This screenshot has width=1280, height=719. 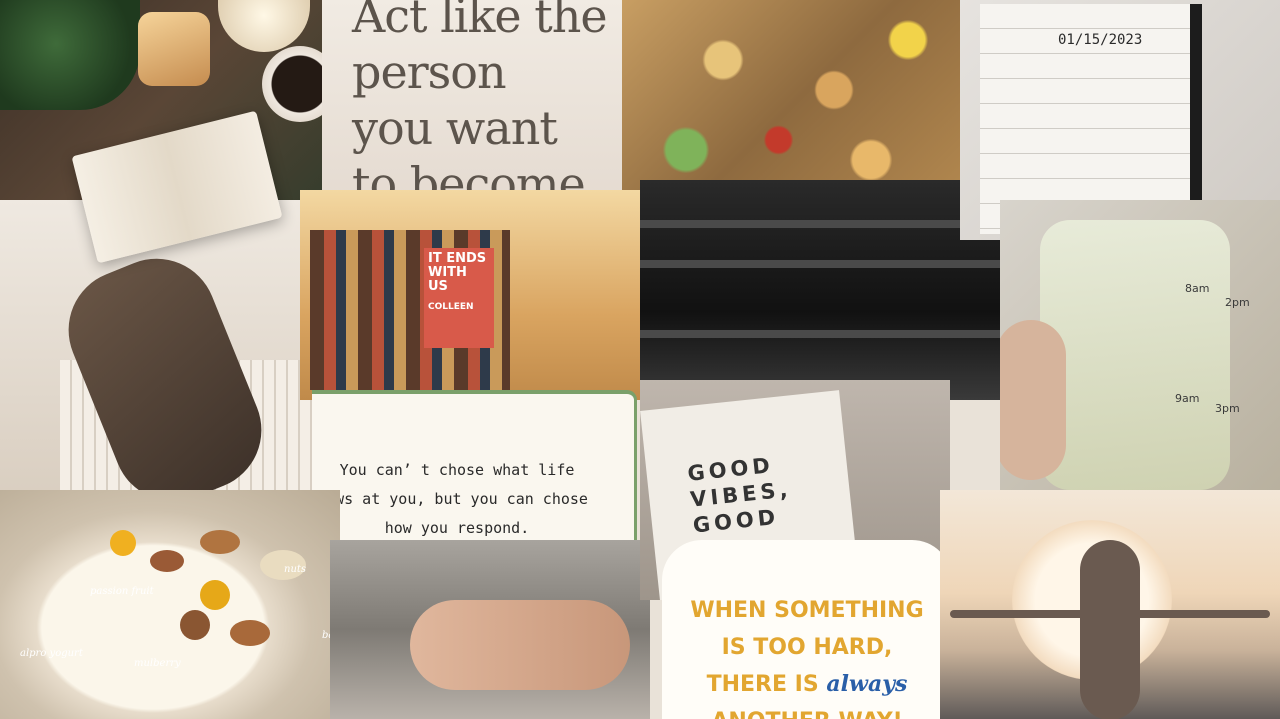 What do you see at coordinates (739, 495) in the screenshot?
I see `book-title: GOOD VIBES, GOOD` at bounding box center [739, 495].